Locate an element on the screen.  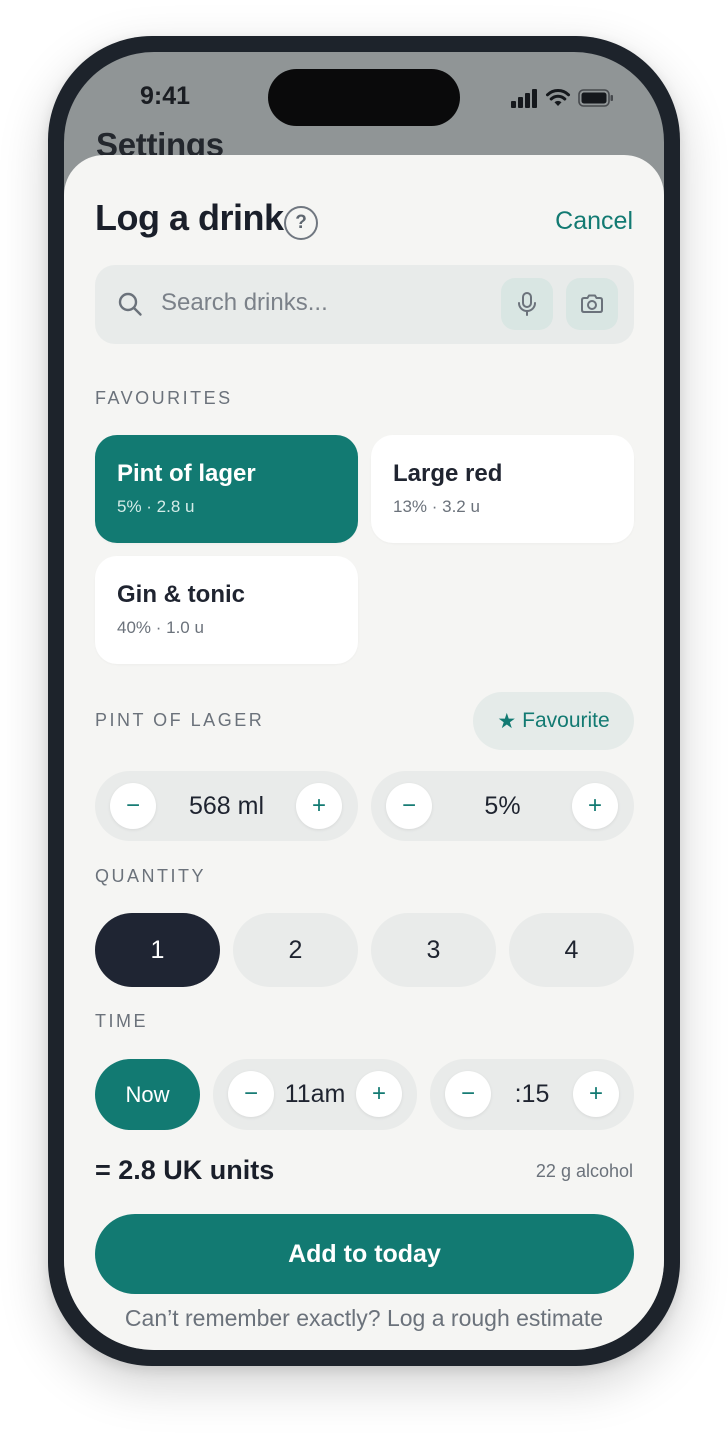
wifi-icon is located at coordinates (558, 97).